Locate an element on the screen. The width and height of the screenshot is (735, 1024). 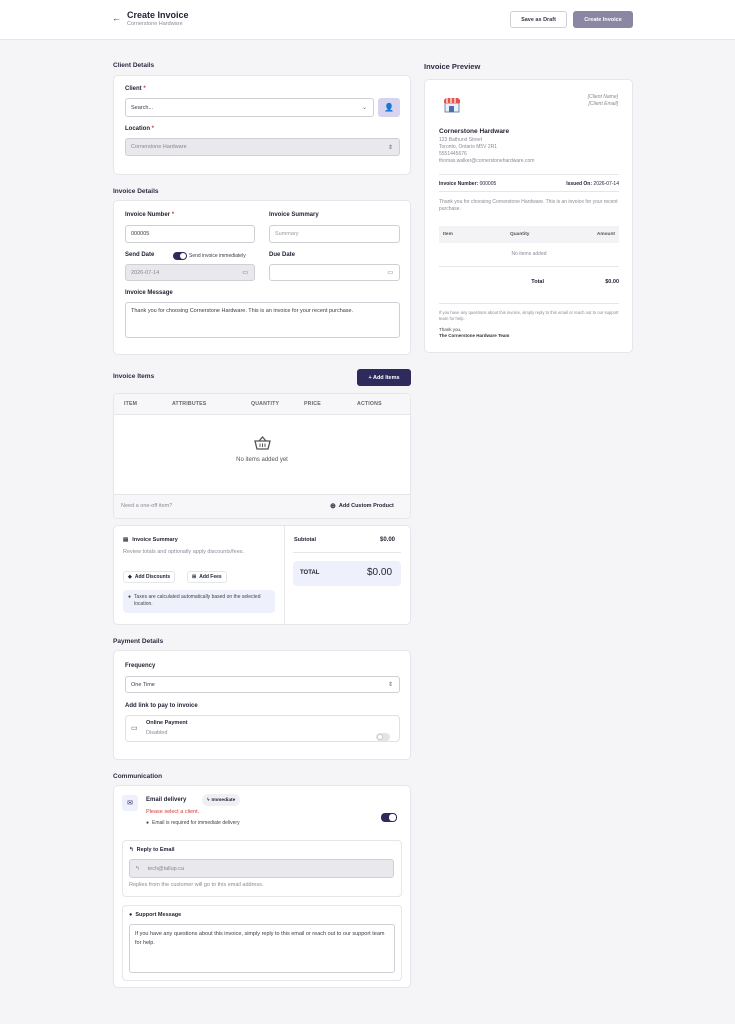
user-plus-icon: 👤 is located at coordinates (389, 107).